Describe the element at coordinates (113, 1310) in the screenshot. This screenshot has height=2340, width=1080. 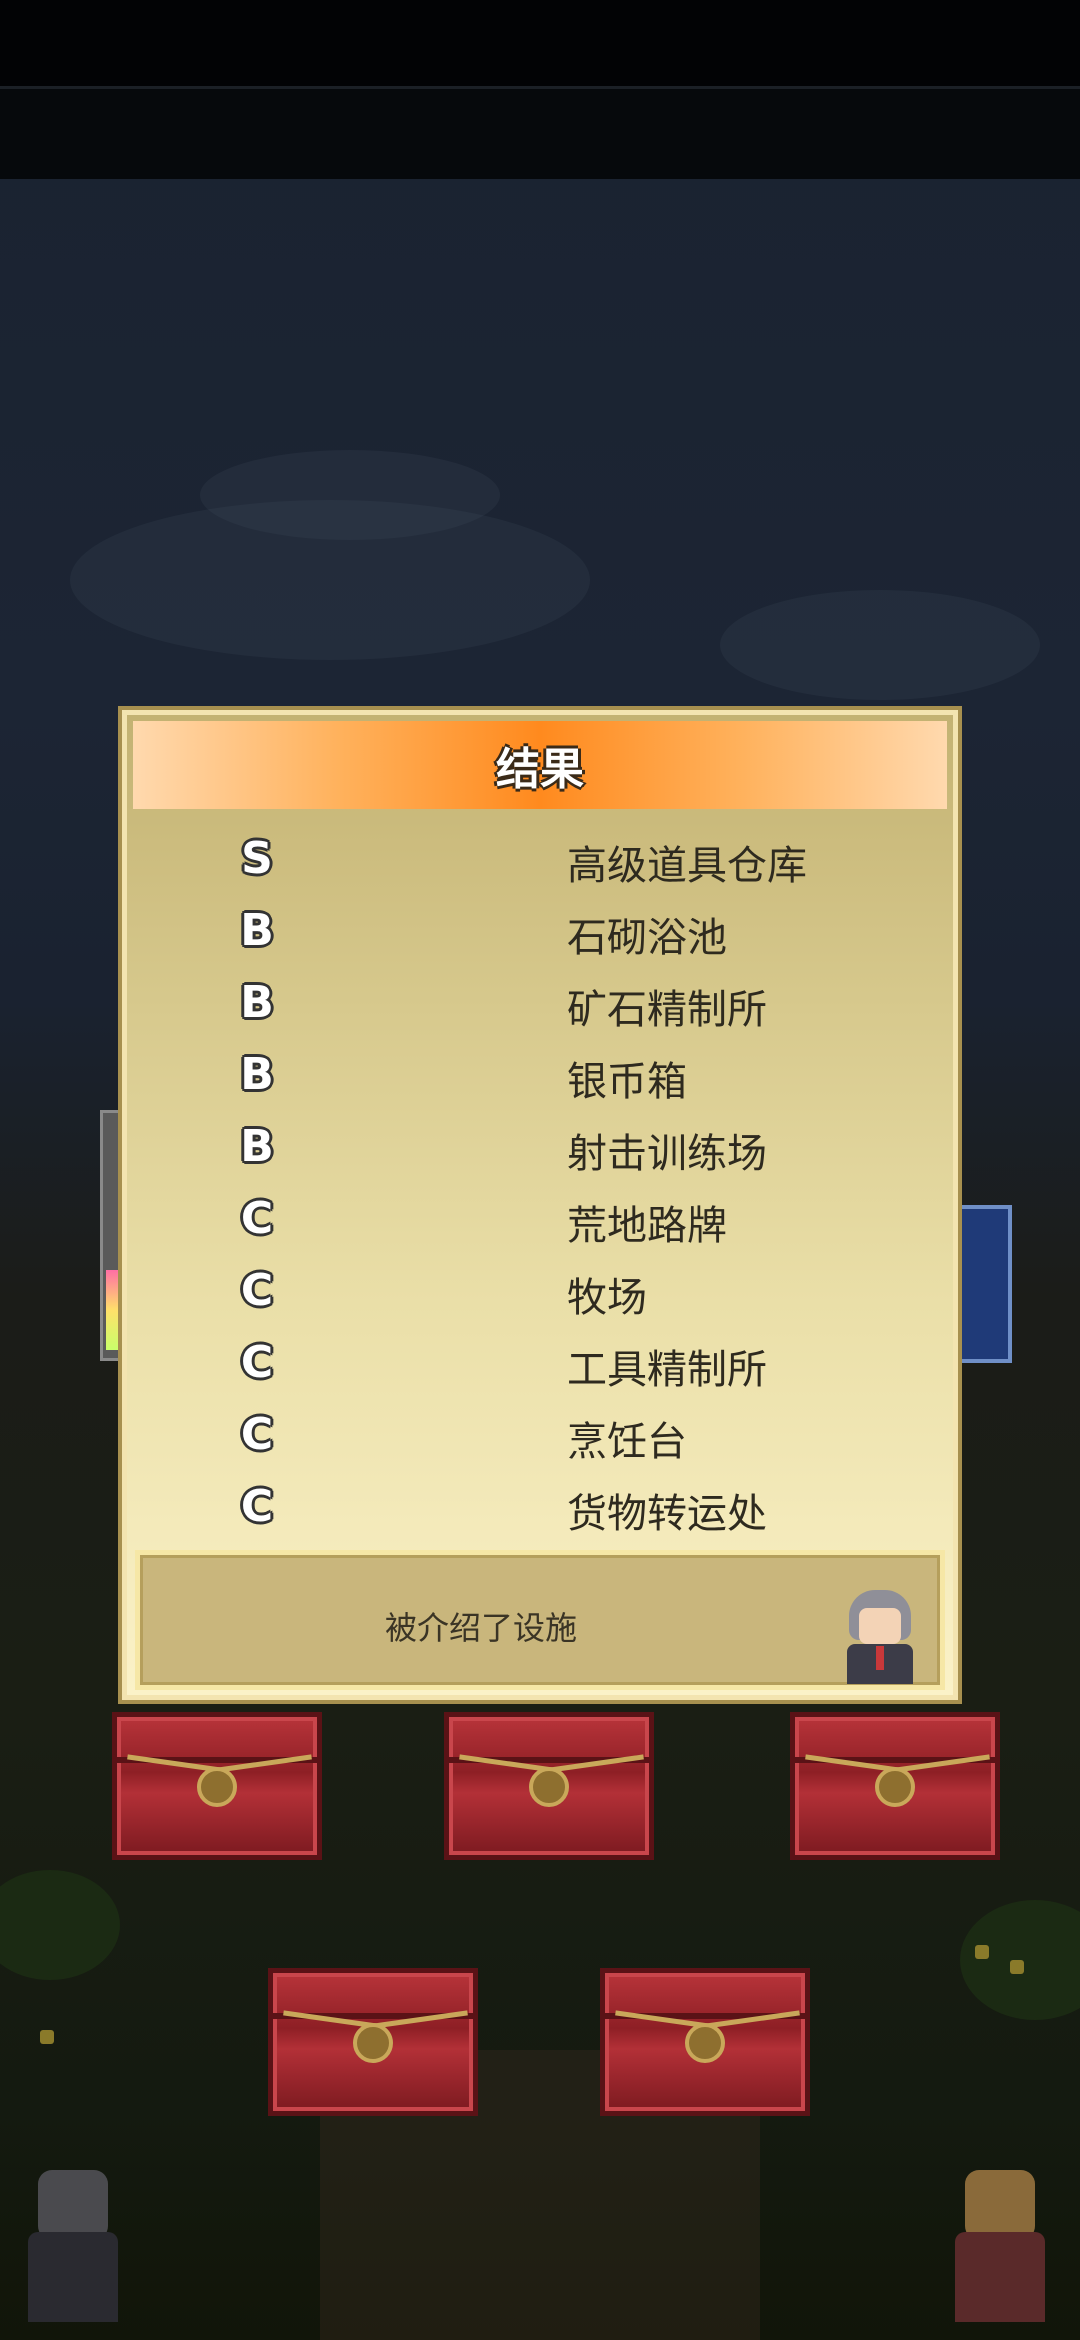
I see `left-gauge-icon` at that location.